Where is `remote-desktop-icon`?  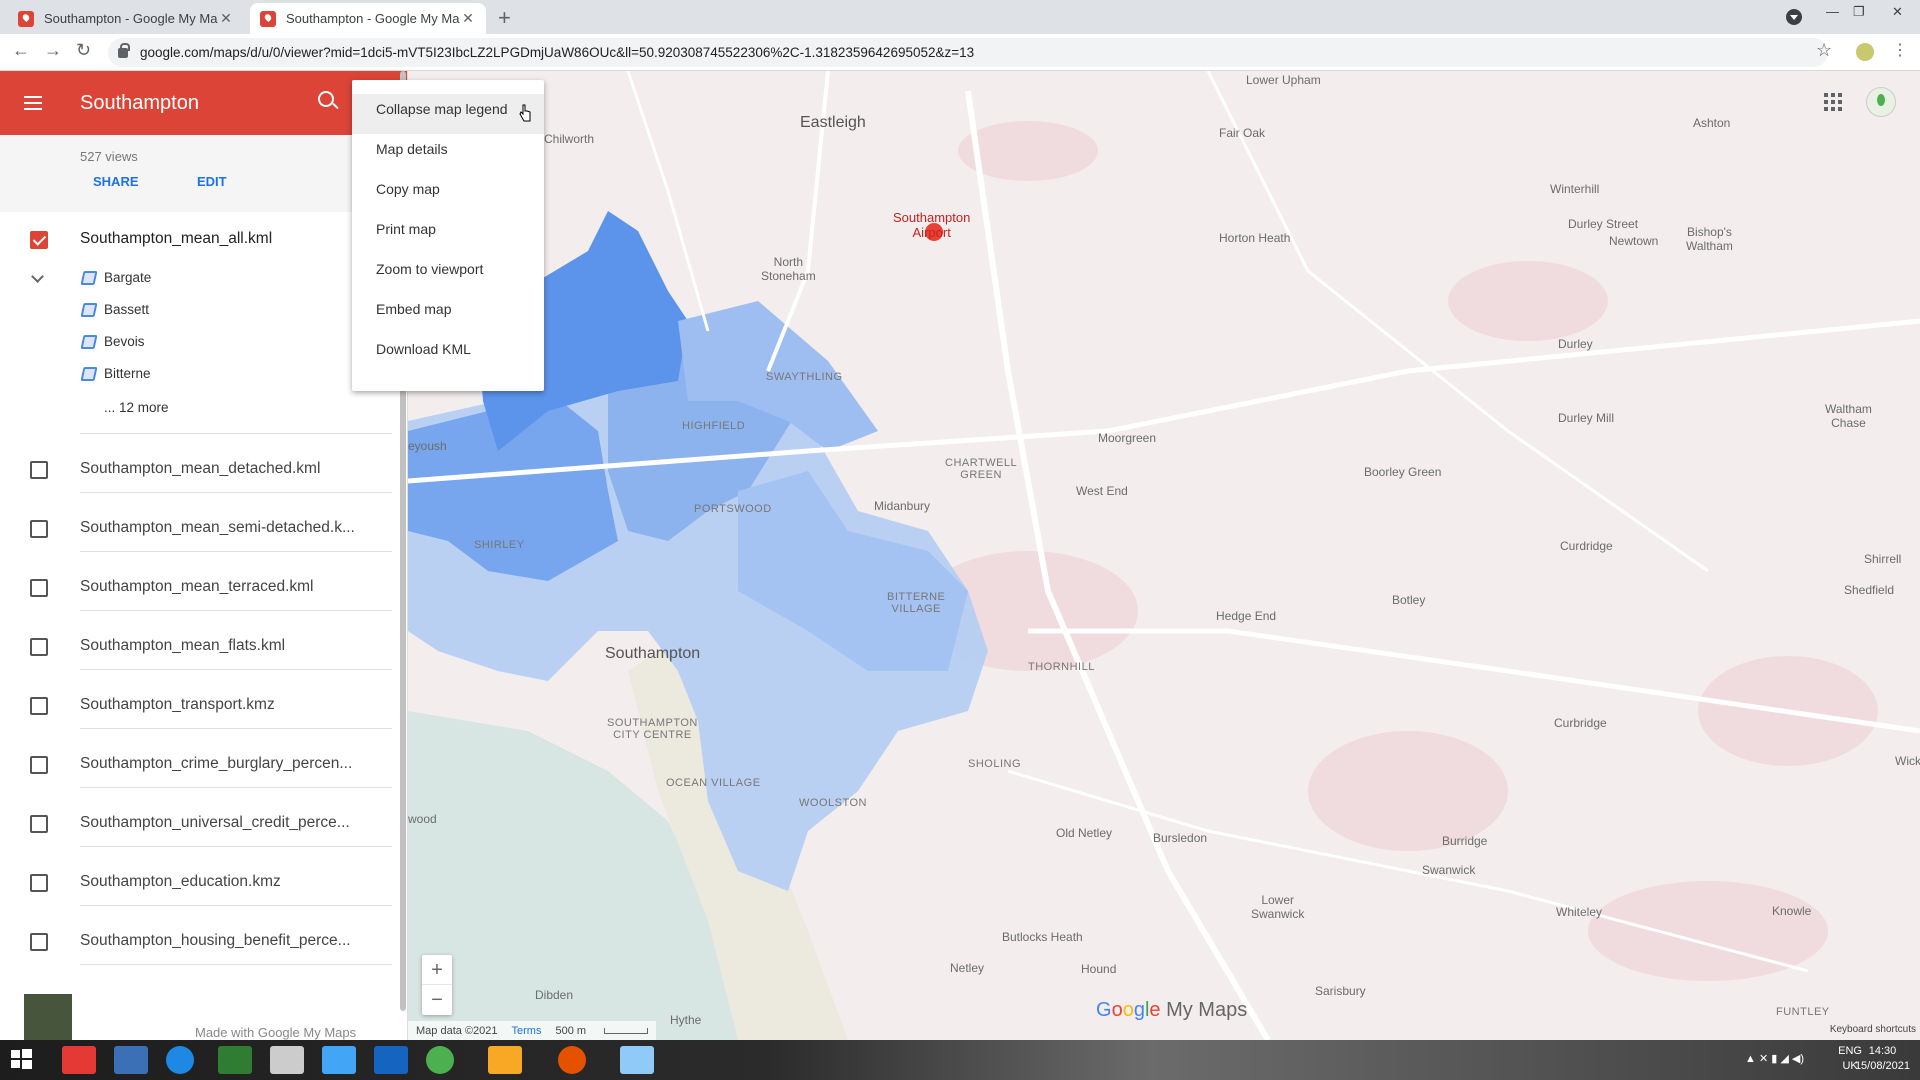
remote-desktop-icon is located at coordinates (391, 1060).